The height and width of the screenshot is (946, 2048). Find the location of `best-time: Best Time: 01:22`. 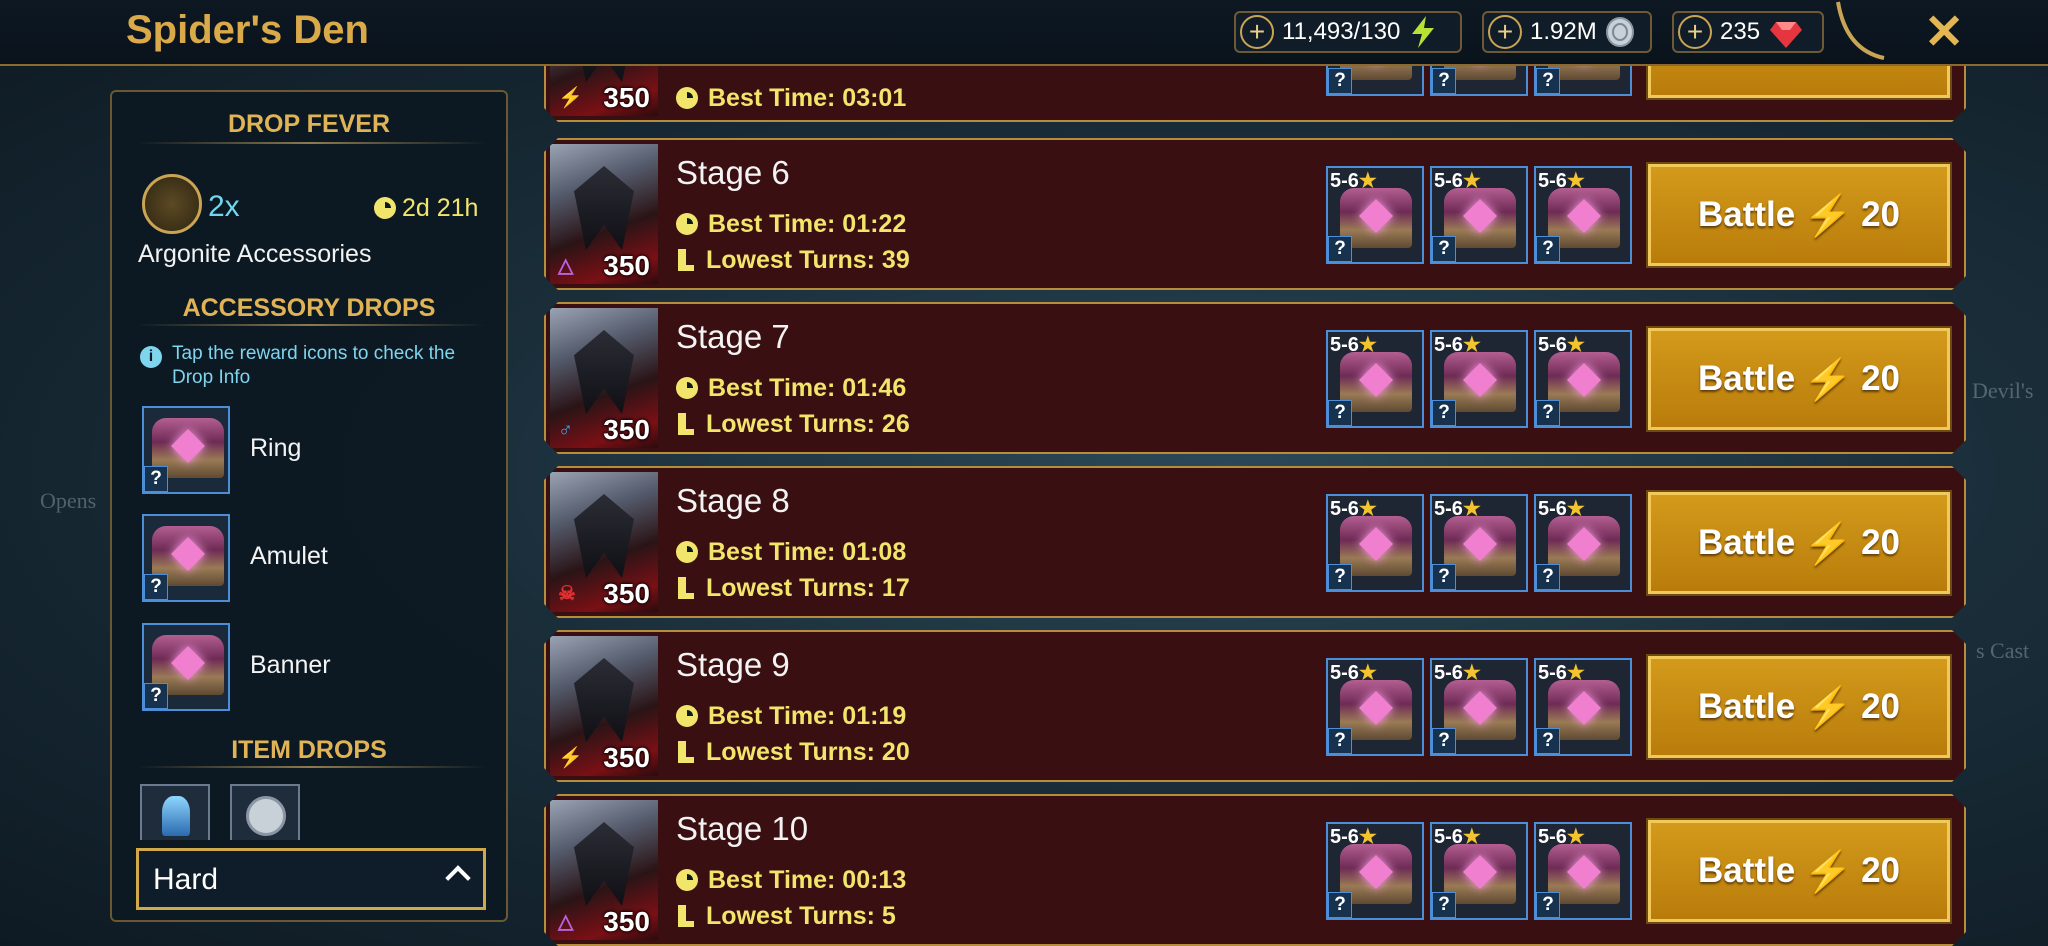

best-time: Best Time: 01:22 is located at coordinates (791, 224).